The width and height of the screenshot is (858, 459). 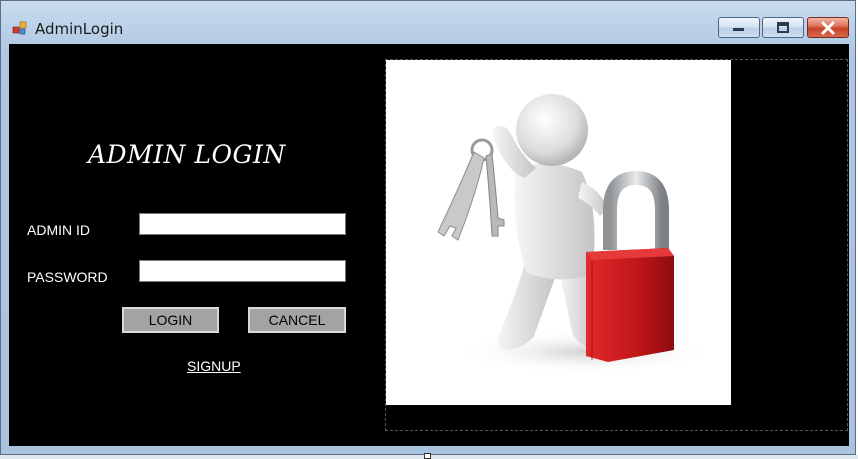 I want to click on maximize-icon, so click(x=783, y=27).